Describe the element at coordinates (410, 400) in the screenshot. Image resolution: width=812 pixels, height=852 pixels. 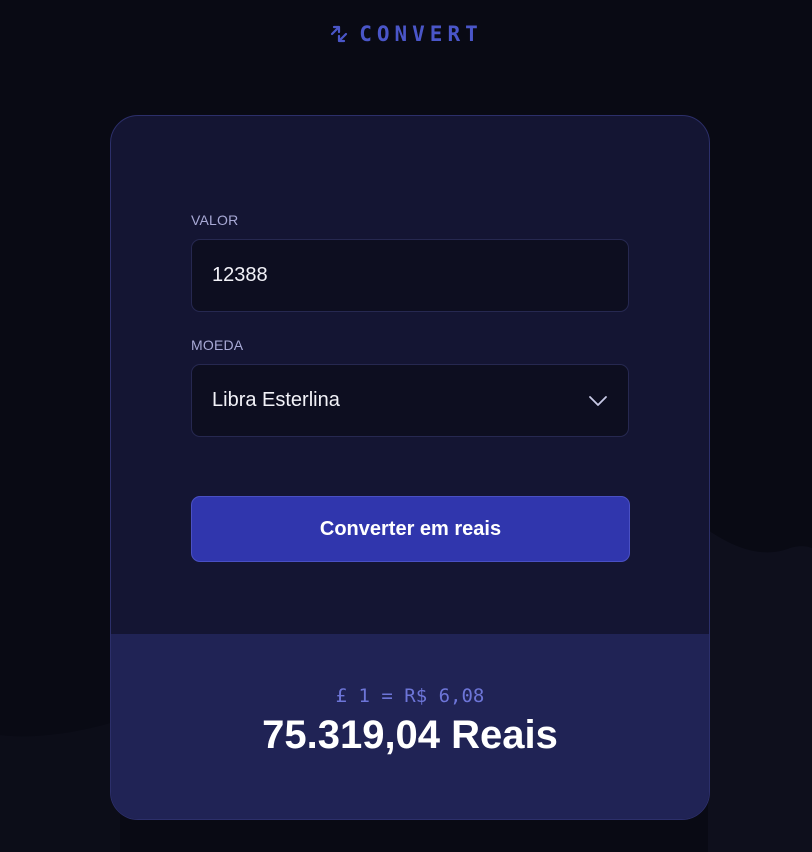
I see `currency-select: Libra Esterlina` at that location.